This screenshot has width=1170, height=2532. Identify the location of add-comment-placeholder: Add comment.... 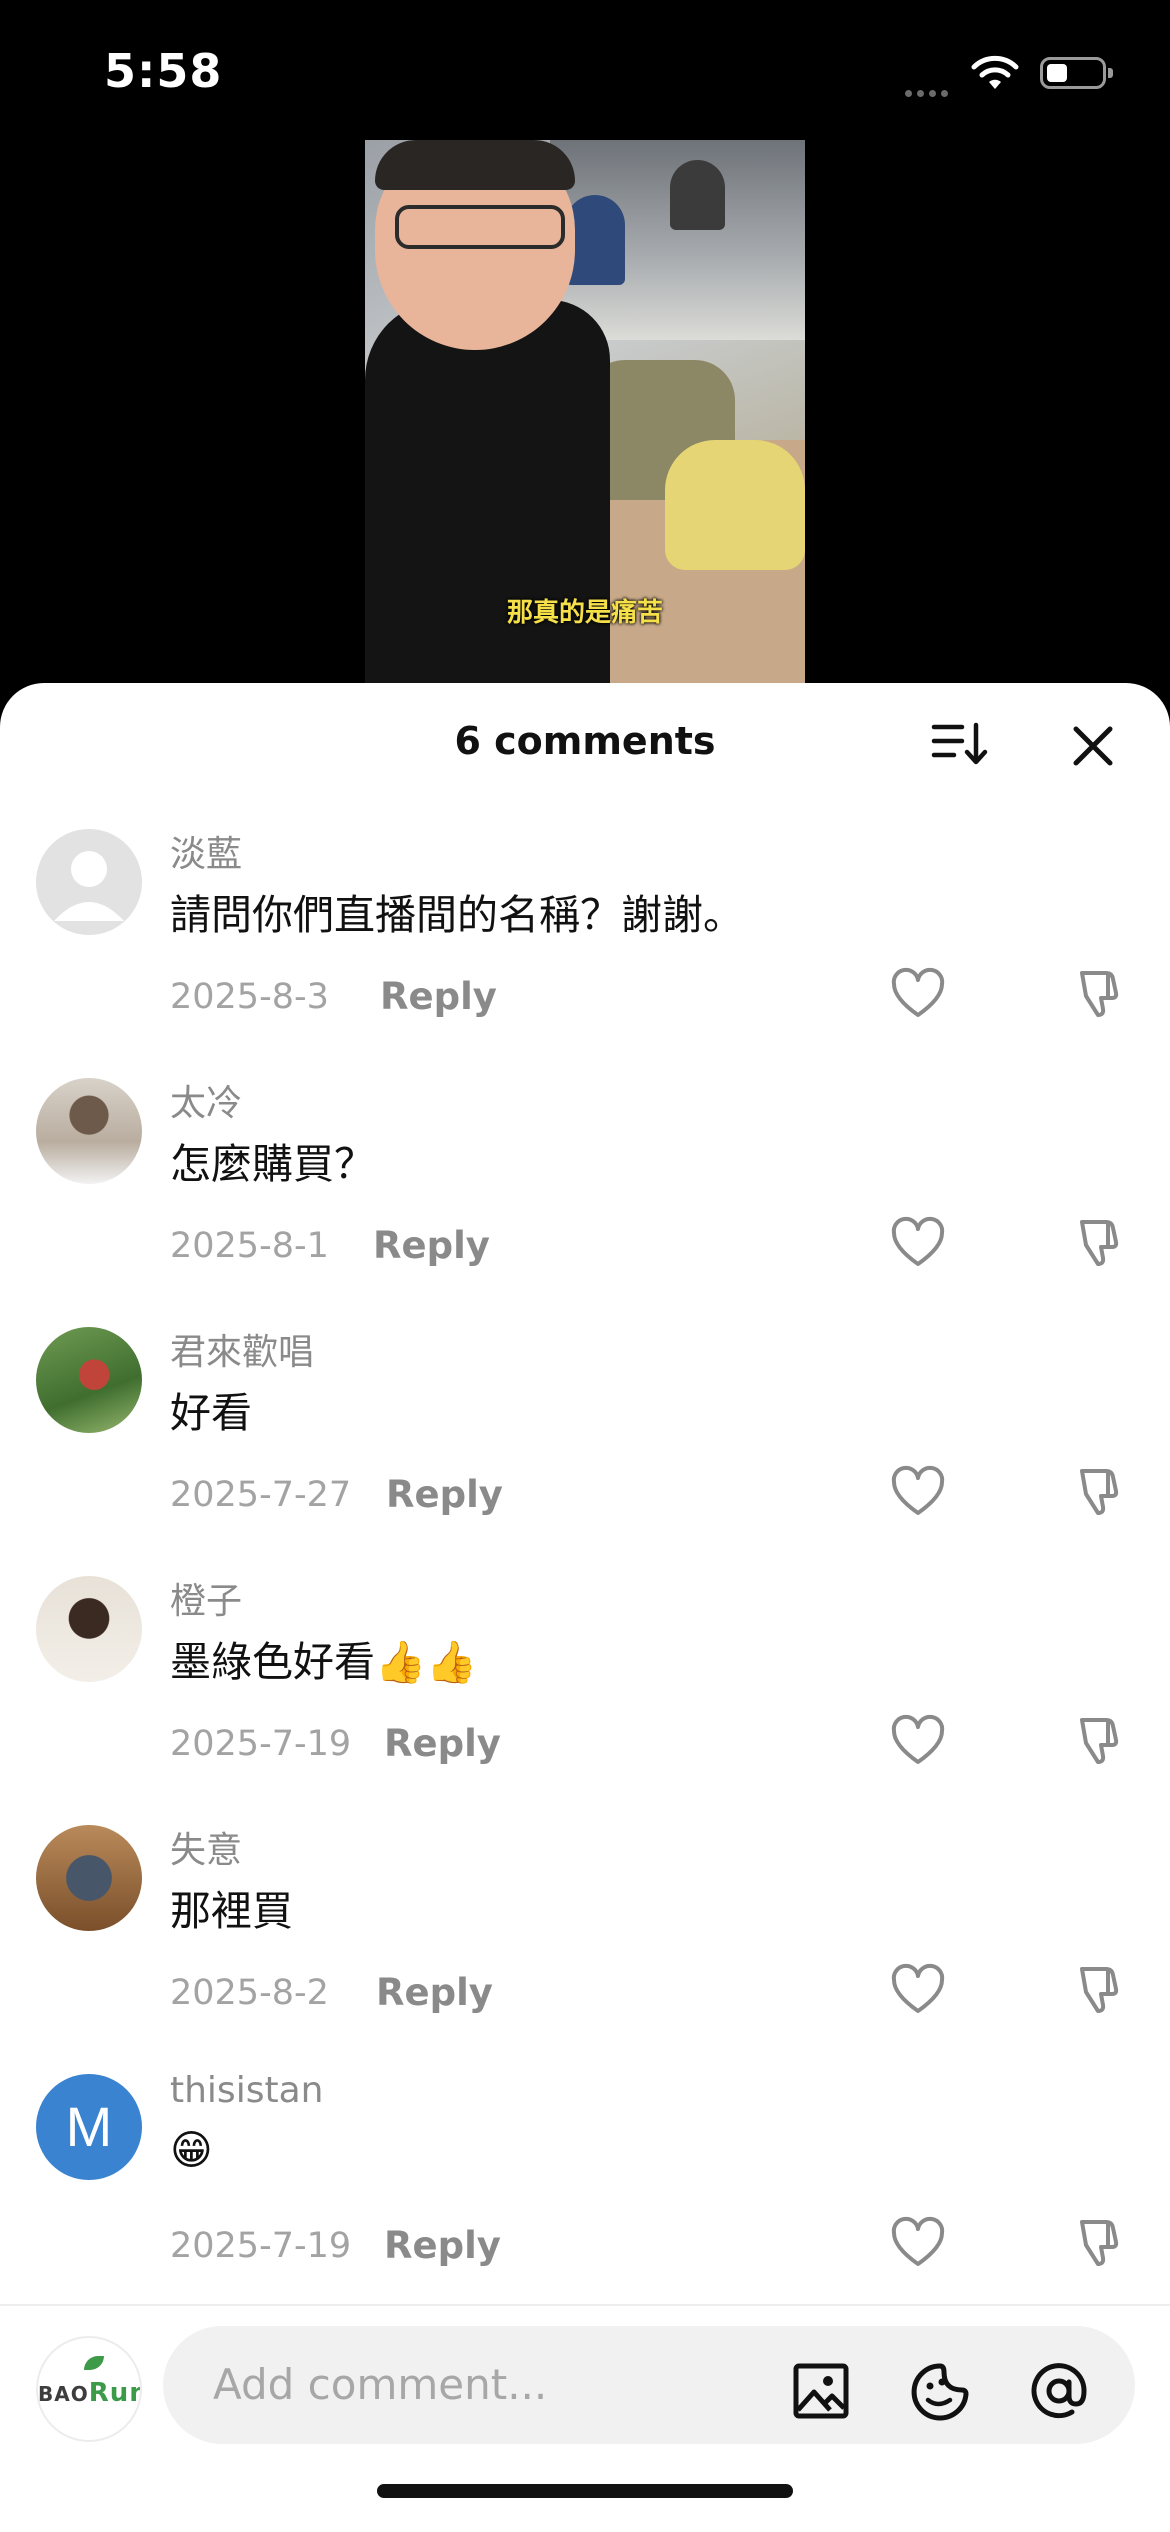
(380, 2384).